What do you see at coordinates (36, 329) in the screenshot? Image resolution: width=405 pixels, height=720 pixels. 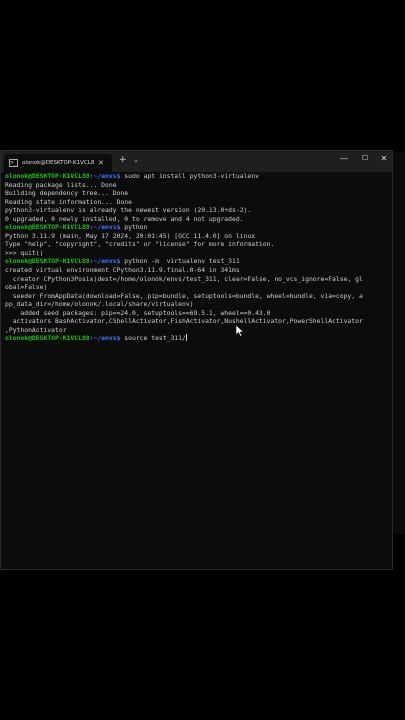 I see `output-line: ,PythonActivator` at bounding box center [36, 329].